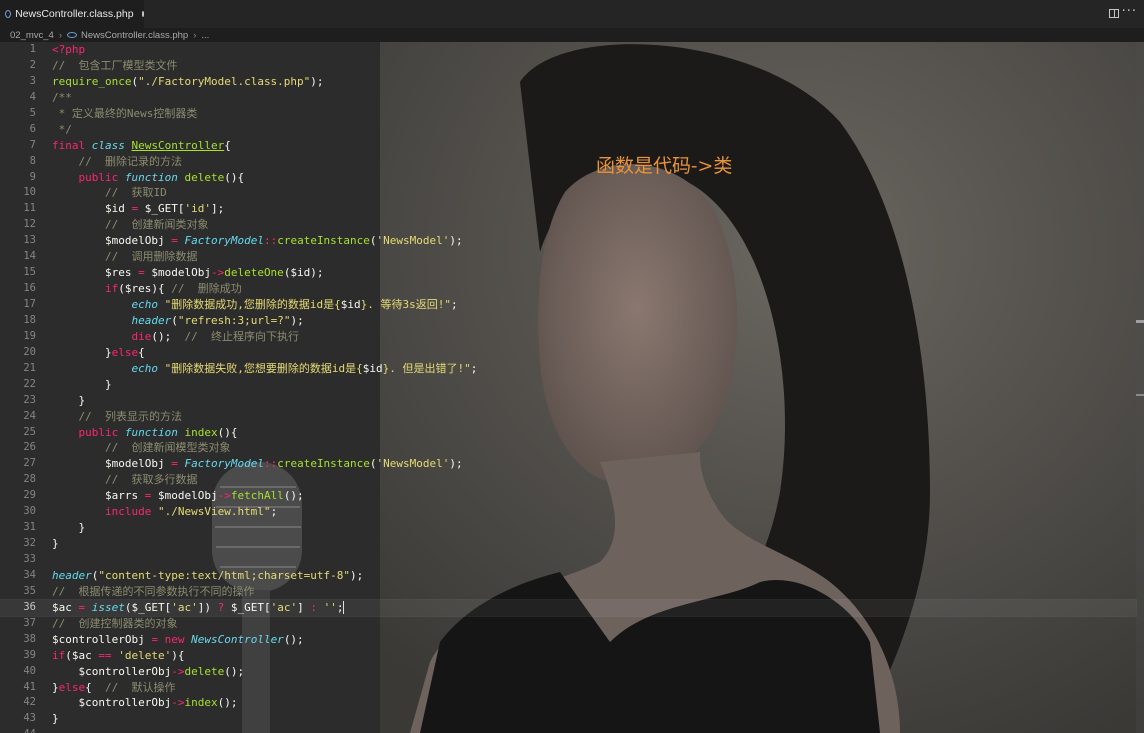 This screenshot has width=1144, height=733. What do you see at coordinates (29, 319) in the screenshot?
I see `line-number: 18` at bounding box center [29, 319].